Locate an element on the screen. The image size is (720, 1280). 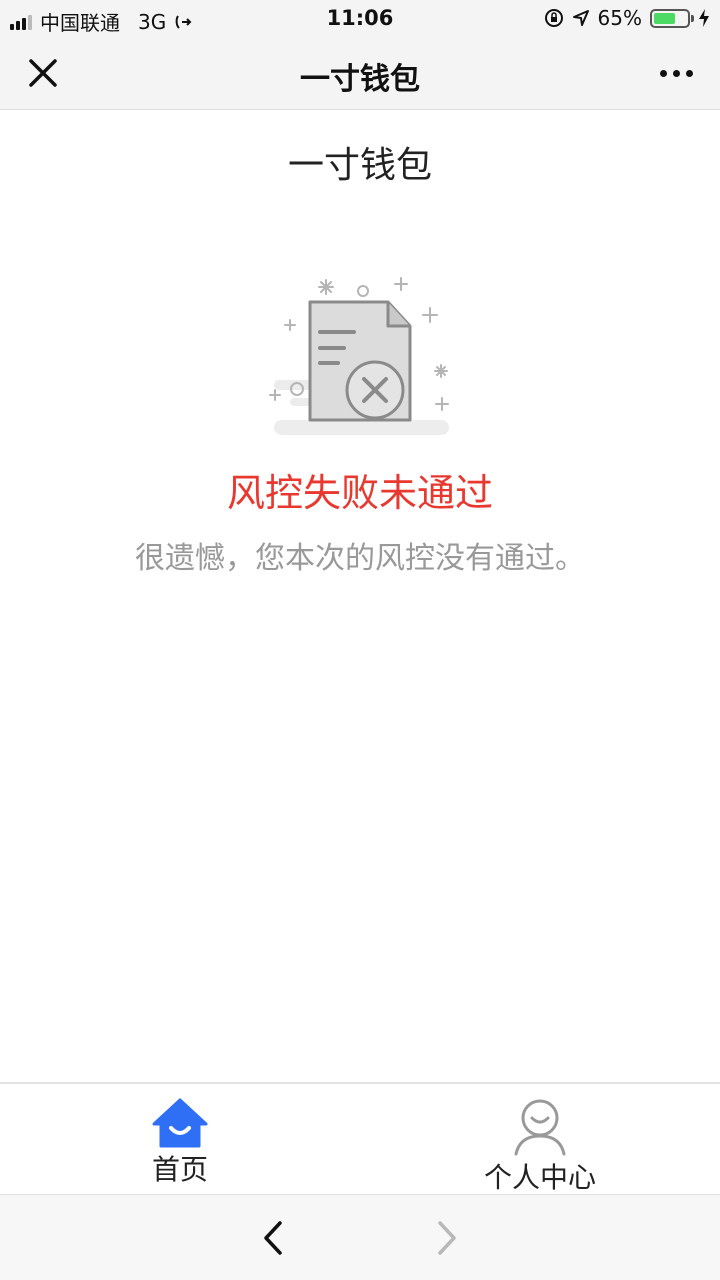
more-icon is located at coordinates (663, 73).